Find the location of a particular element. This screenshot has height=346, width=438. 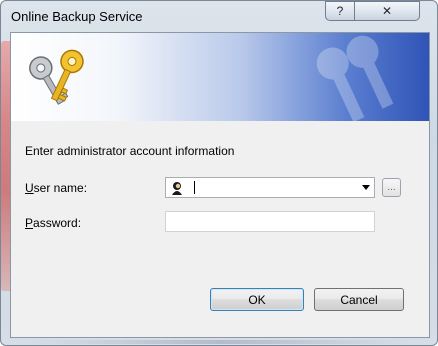

username-label-accel: U is located at coordinates (29, 188).